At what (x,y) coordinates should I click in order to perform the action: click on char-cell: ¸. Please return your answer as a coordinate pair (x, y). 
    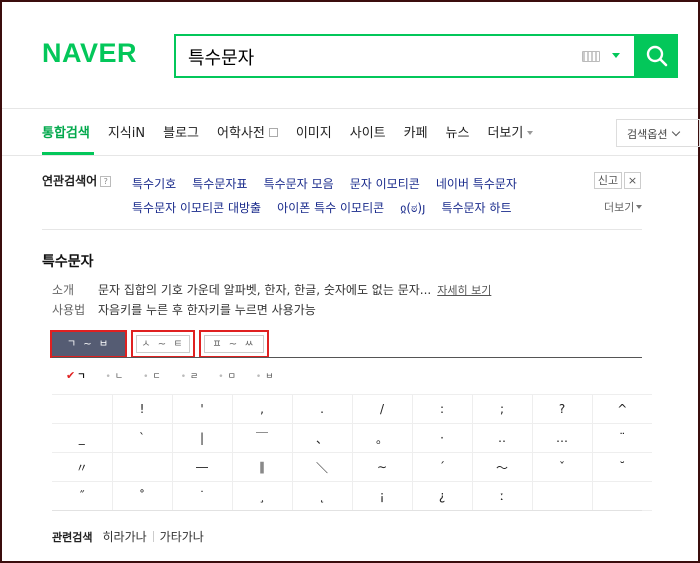
    Looking at the image, I should click on (261, 496).